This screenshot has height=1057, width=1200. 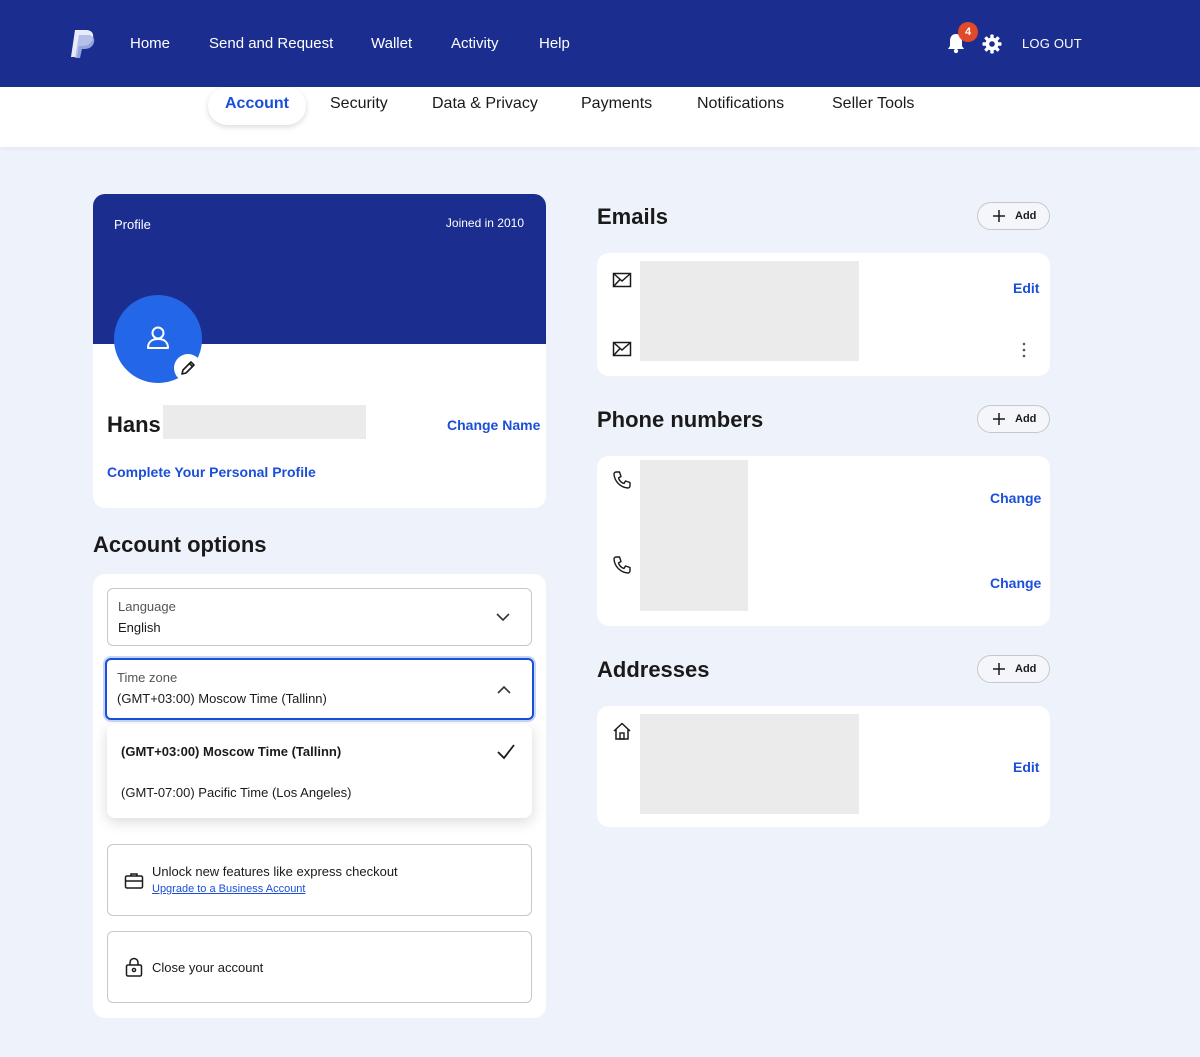 I want to click on timezone-value: (GMT+03:00) Moscow Time (Tallinn), so click(x=222, y=698).